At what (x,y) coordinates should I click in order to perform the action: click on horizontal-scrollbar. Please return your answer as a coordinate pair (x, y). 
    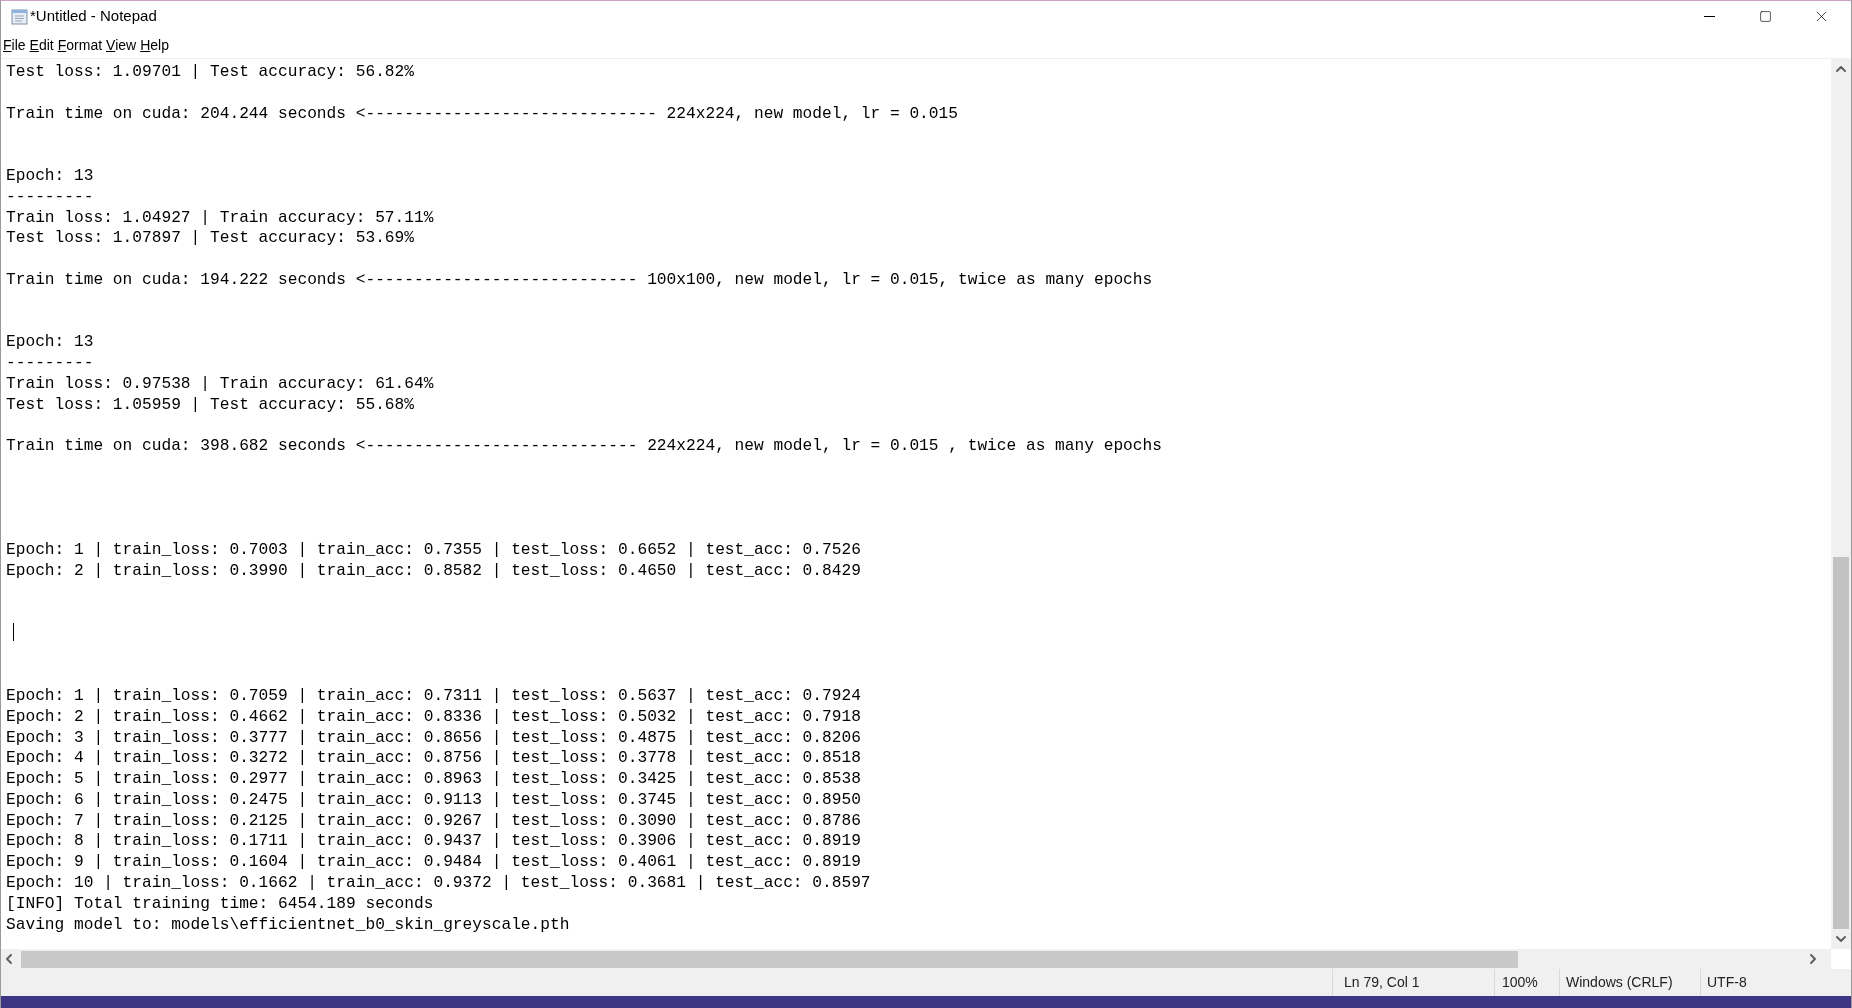
    Looking at the image, I should click on (916, 959).